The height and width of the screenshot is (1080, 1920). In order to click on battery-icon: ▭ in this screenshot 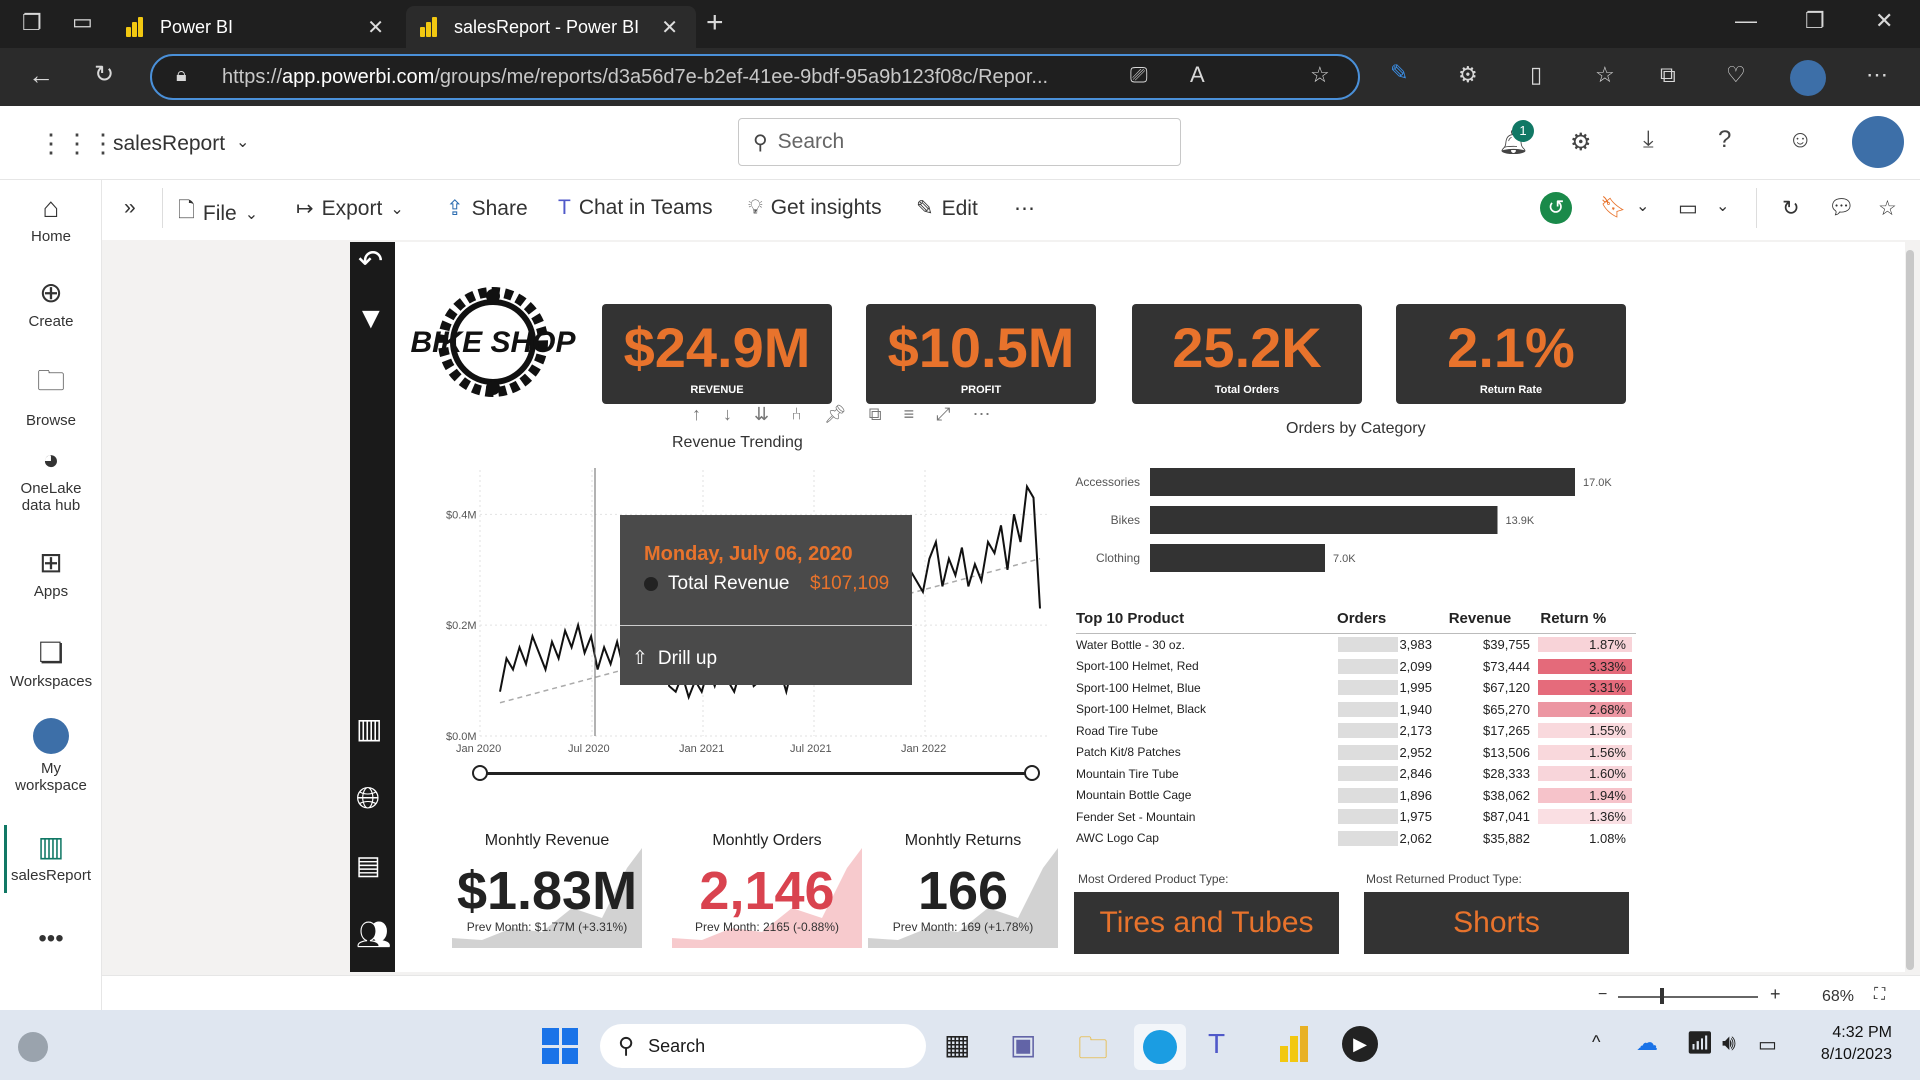, I will do `click(1767, 1044)`.